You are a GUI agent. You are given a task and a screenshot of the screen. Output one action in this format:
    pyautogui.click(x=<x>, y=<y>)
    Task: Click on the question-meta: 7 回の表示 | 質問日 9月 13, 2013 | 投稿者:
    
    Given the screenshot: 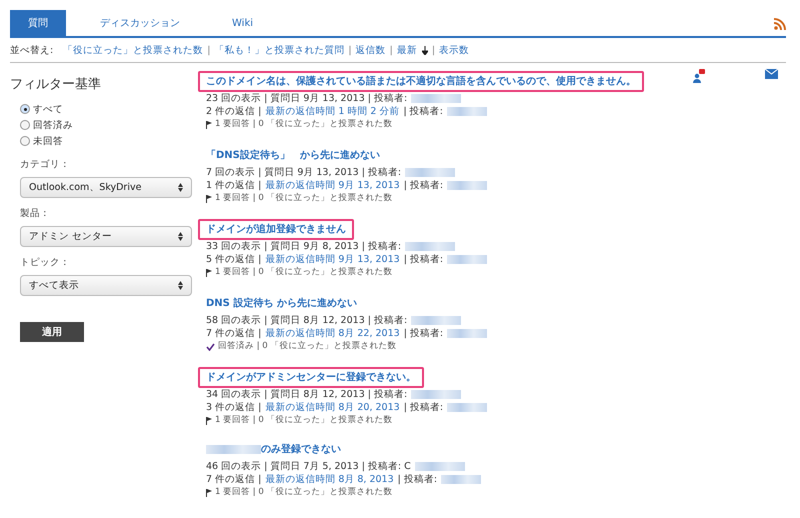 What is the action you would take?
    pyautogui.click(x=304, y=172)
    